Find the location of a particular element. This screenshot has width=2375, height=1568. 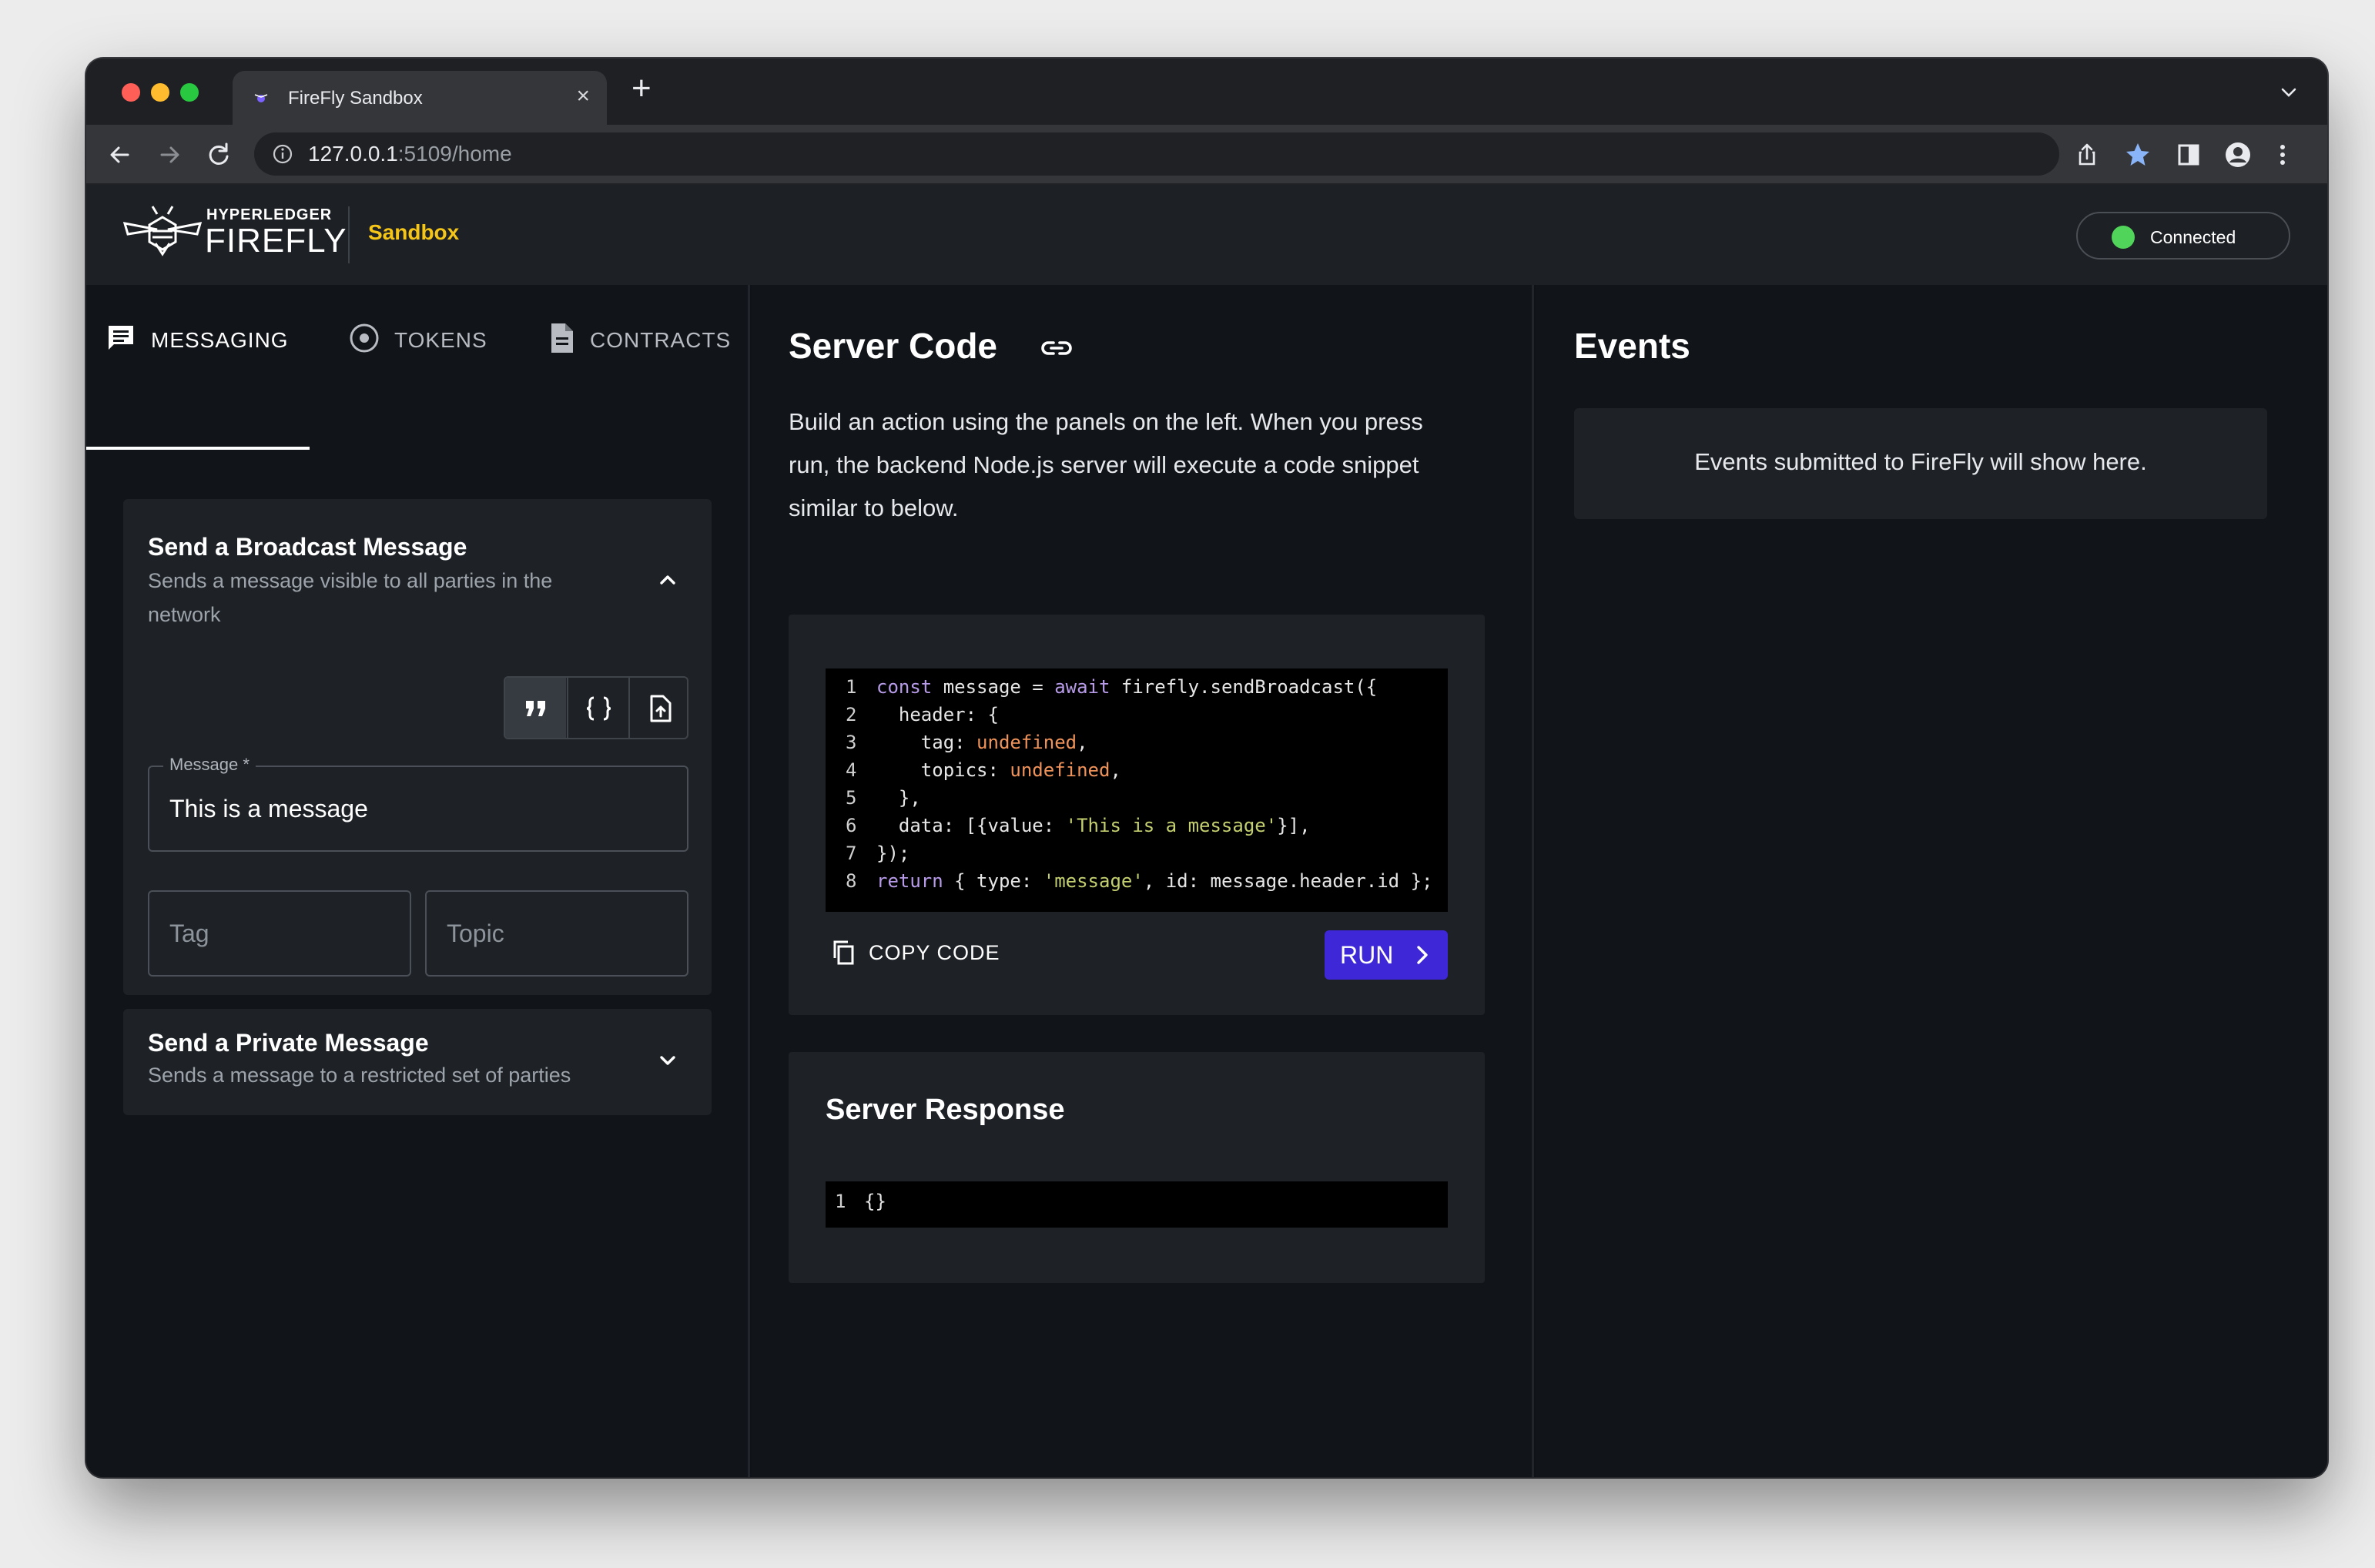

code-text: topics: undefined, is located at coordinates (999, 770).